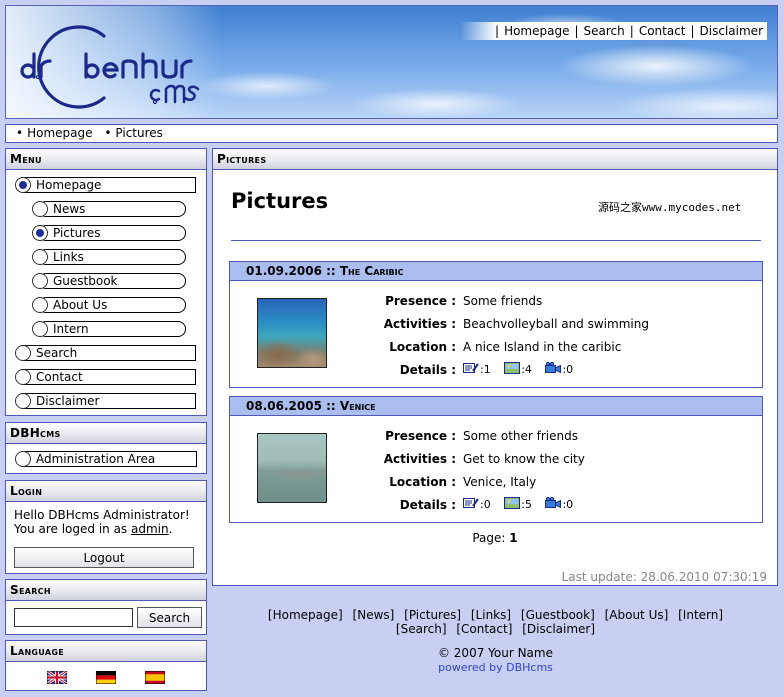  Describe the element at coordinates (558, 615) in the screenshot. I see `footer-link: [Guestbook]` at that location.